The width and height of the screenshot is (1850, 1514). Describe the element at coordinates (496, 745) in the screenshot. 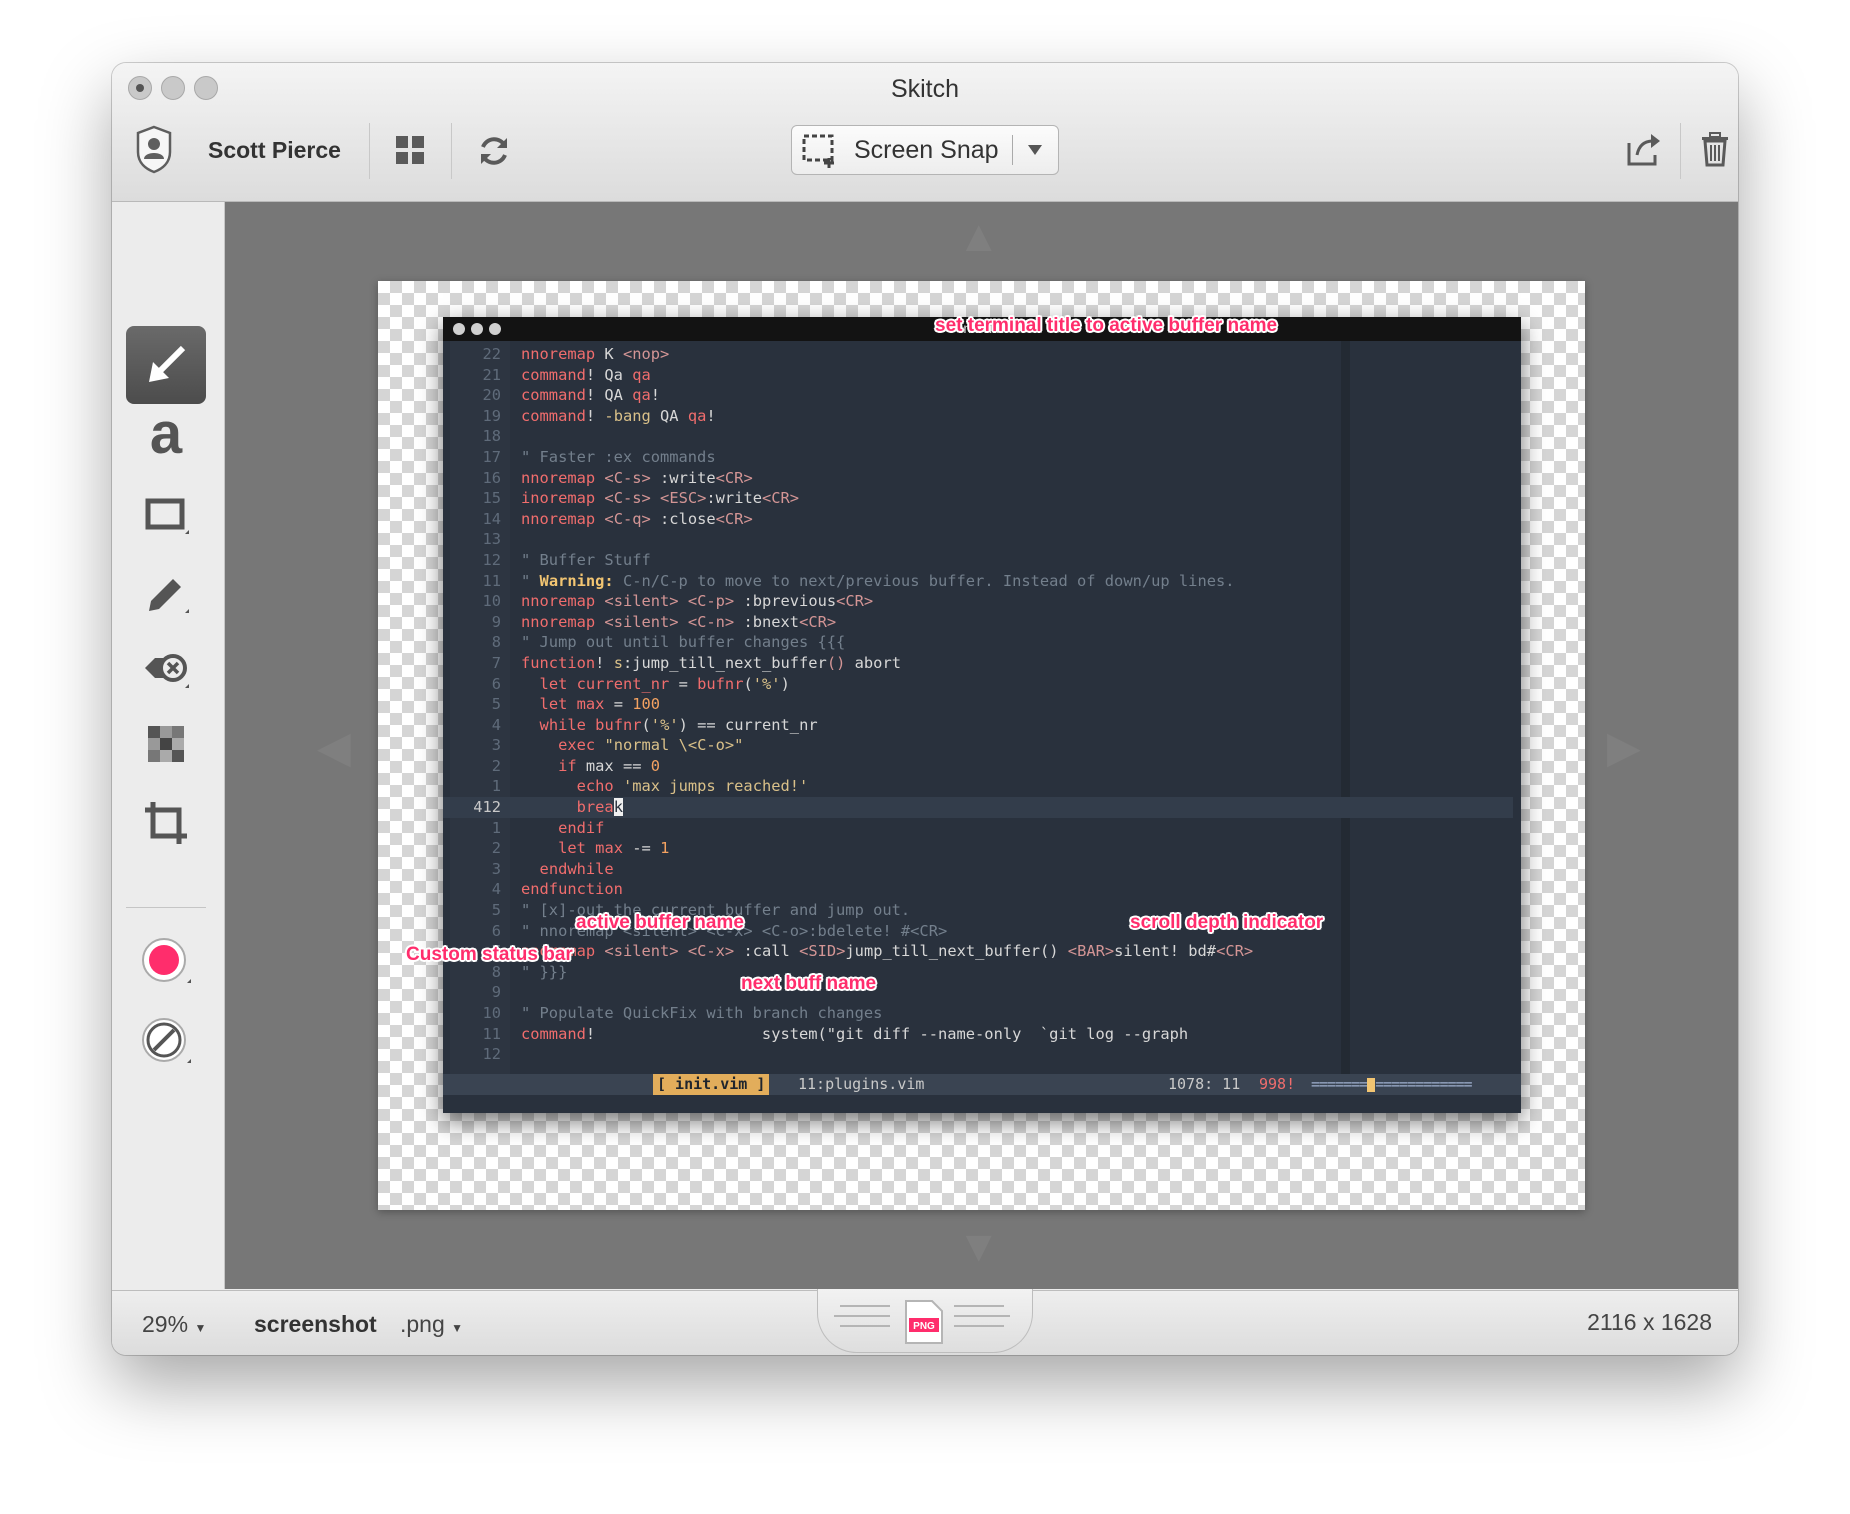

I see `line-number: 3` at that location.